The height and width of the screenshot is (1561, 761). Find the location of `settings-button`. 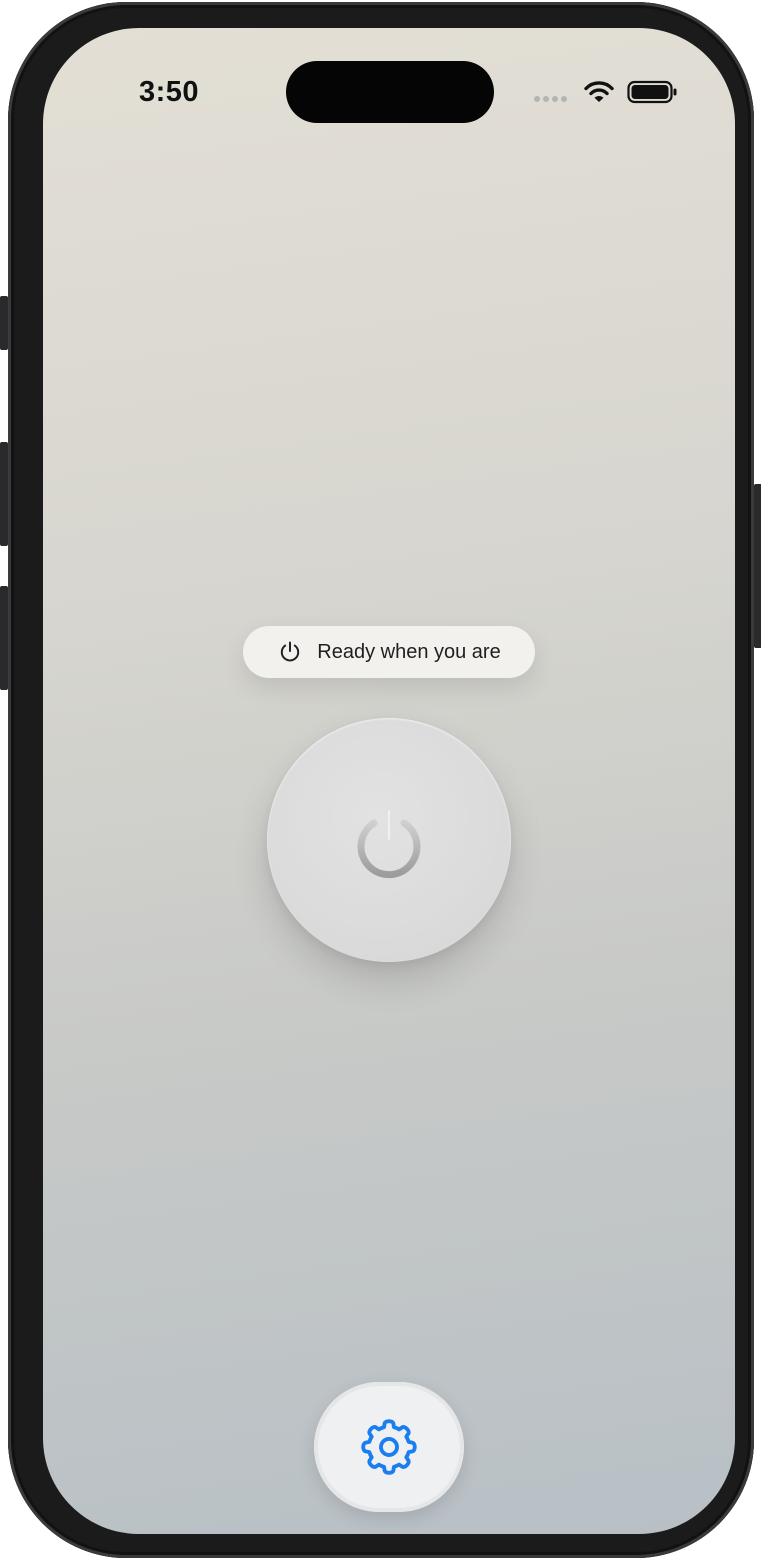

settings-button is located at coordinates (389, 1447).